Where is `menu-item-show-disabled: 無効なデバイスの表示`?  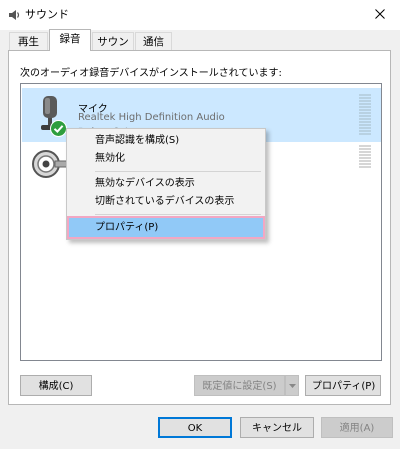 menu-item-show-disabled: 無効なデバイスの表示 is located at coordinates (166, 183).